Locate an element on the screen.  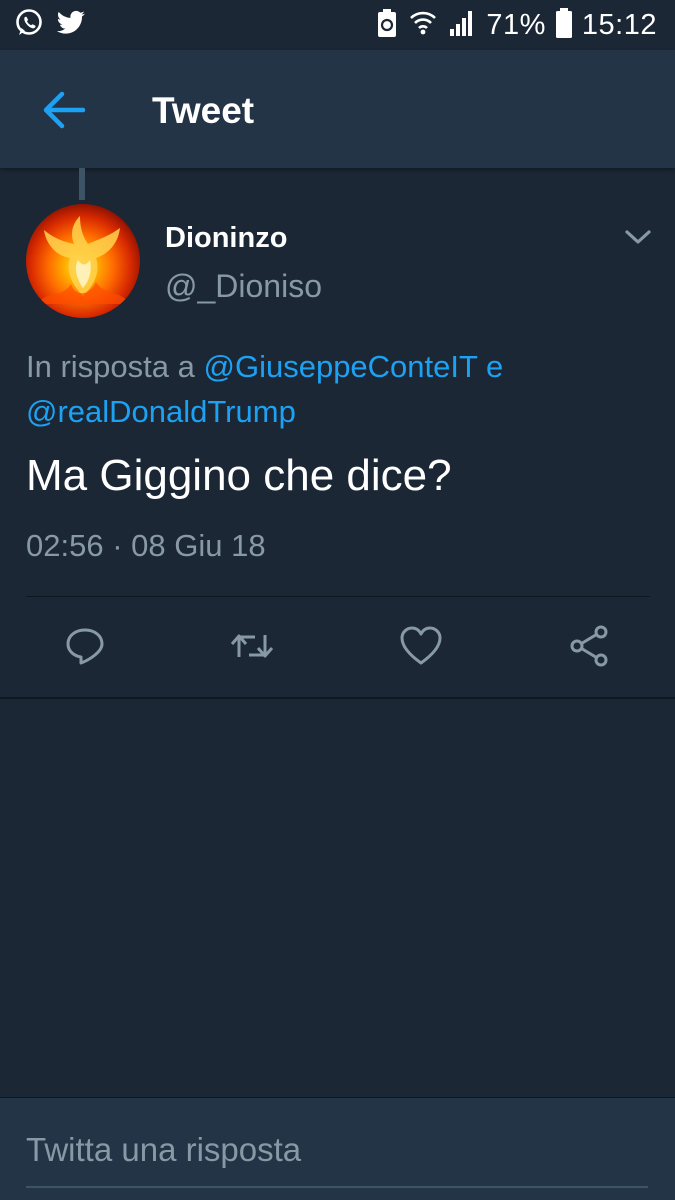
reply-composer is located at coordinates (337, 1148).